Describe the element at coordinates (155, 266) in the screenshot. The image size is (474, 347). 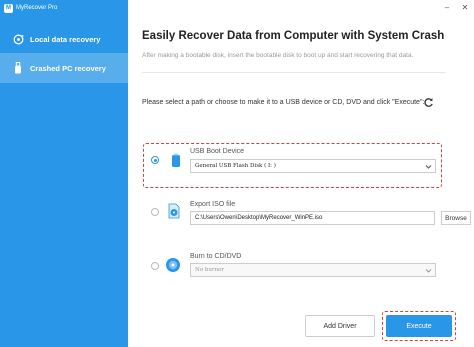
I see `burn-cd-radio` at that location.